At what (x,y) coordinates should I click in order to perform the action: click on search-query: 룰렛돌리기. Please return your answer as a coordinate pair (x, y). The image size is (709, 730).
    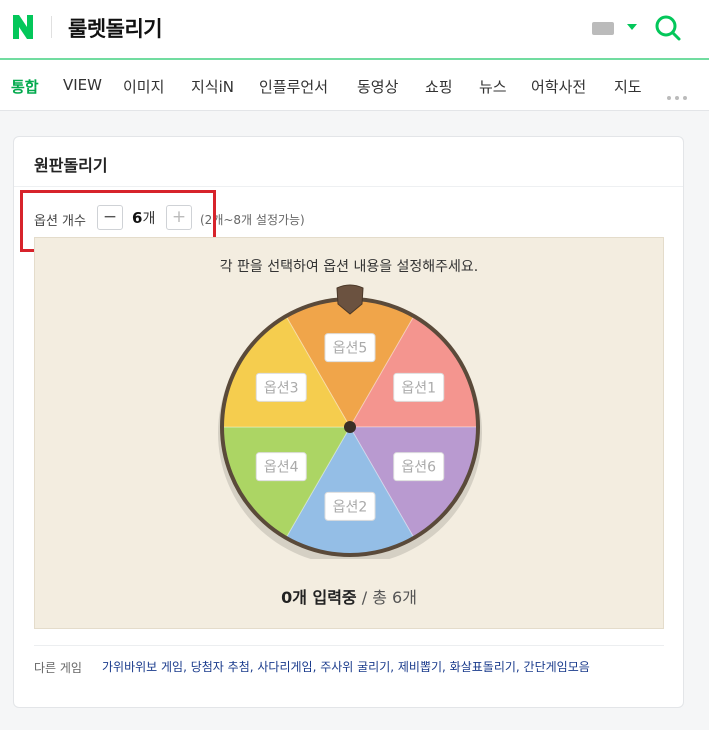
    Looking at the image, I should click on (115, 28).